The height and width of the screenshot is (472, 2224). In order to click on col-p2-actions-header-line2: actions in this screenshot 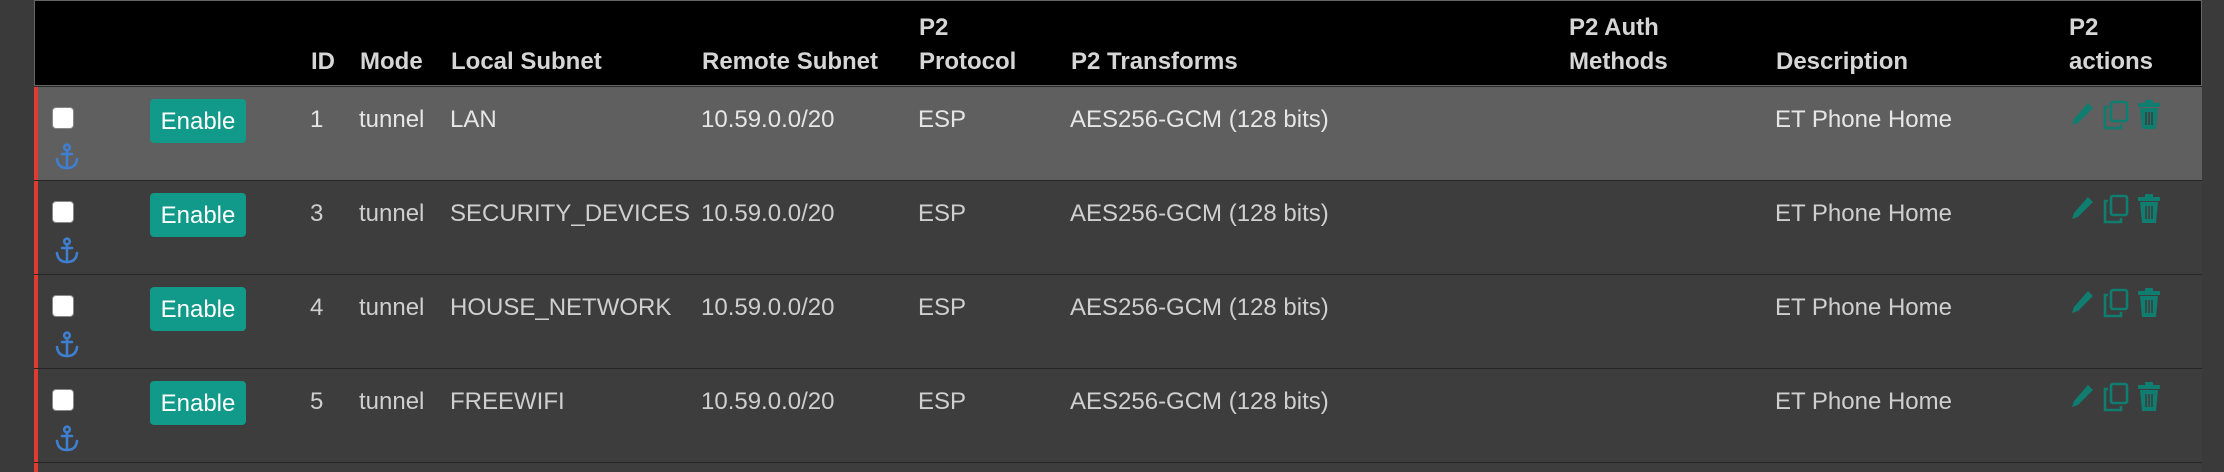, I will do `click(2111, 61)`.